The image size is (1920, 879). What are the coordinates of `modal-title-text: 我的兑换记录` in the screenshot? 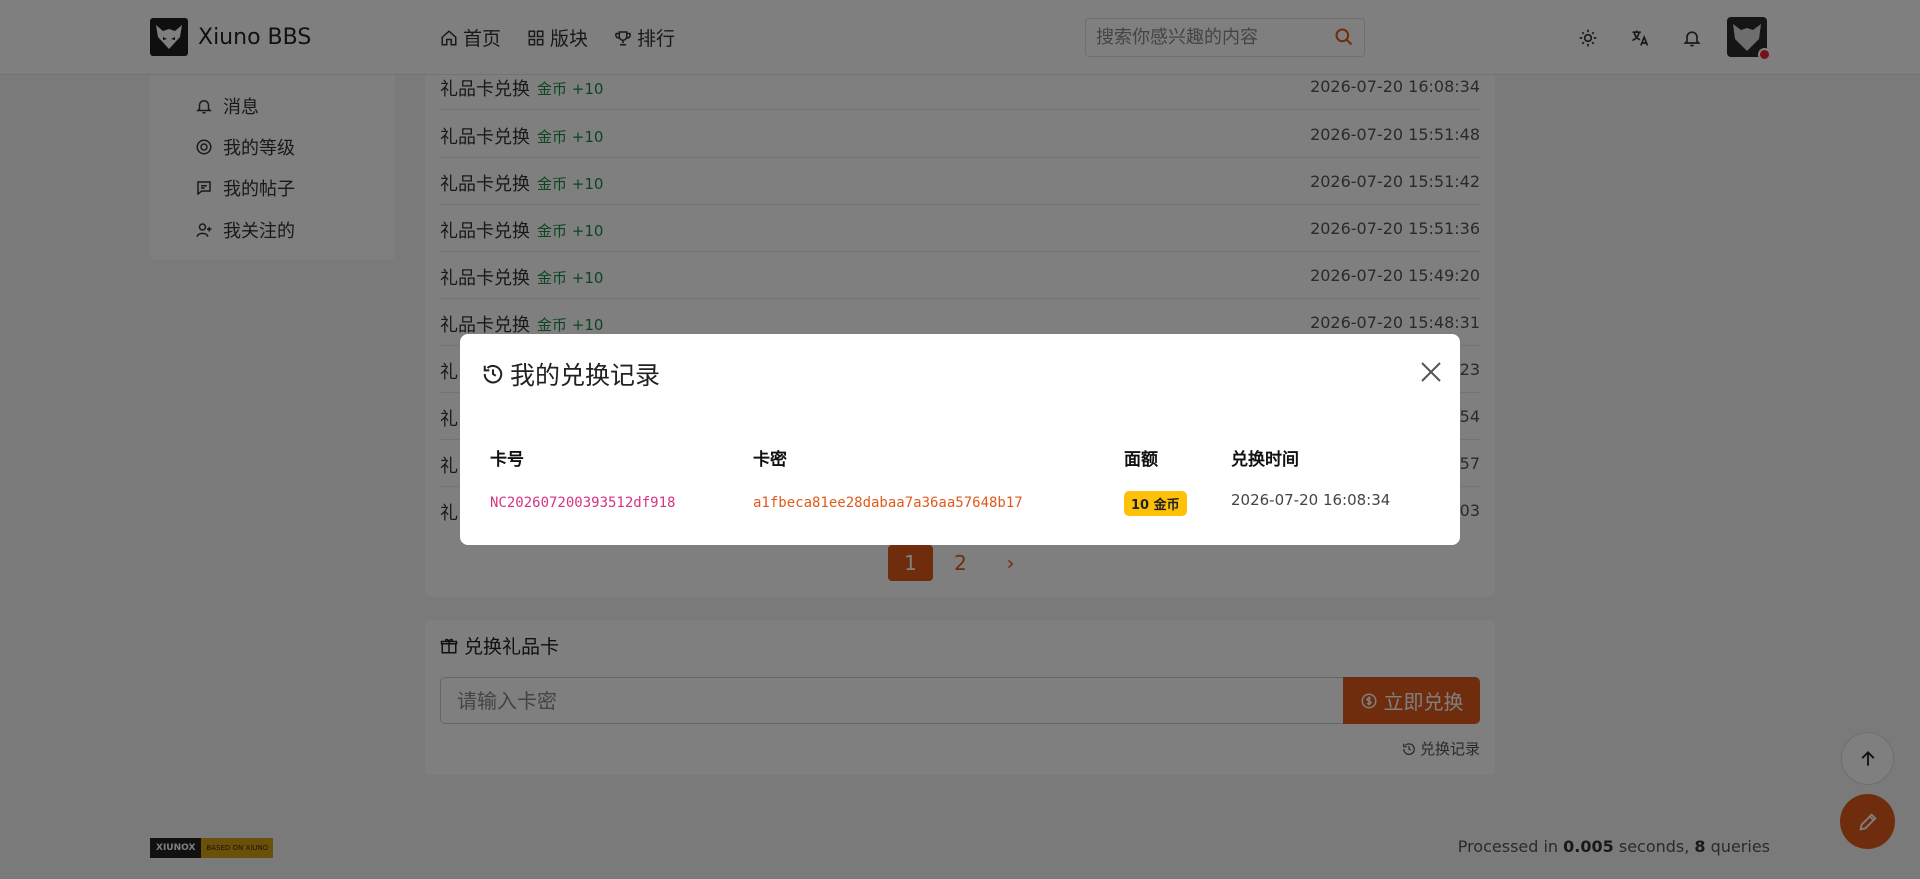 It's located at (585, 375).